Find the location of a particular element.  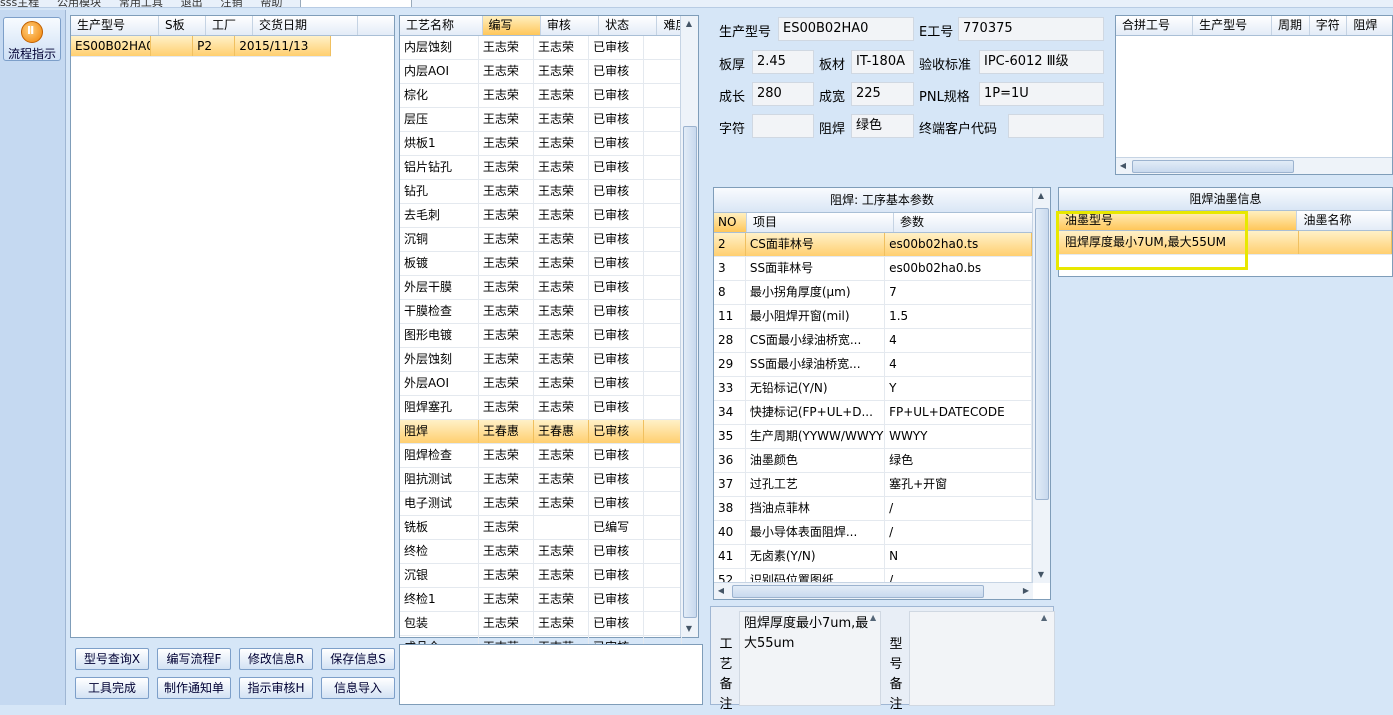

parameter-row: 38 挡油点菲林 / is located at coordinates (873, 509).